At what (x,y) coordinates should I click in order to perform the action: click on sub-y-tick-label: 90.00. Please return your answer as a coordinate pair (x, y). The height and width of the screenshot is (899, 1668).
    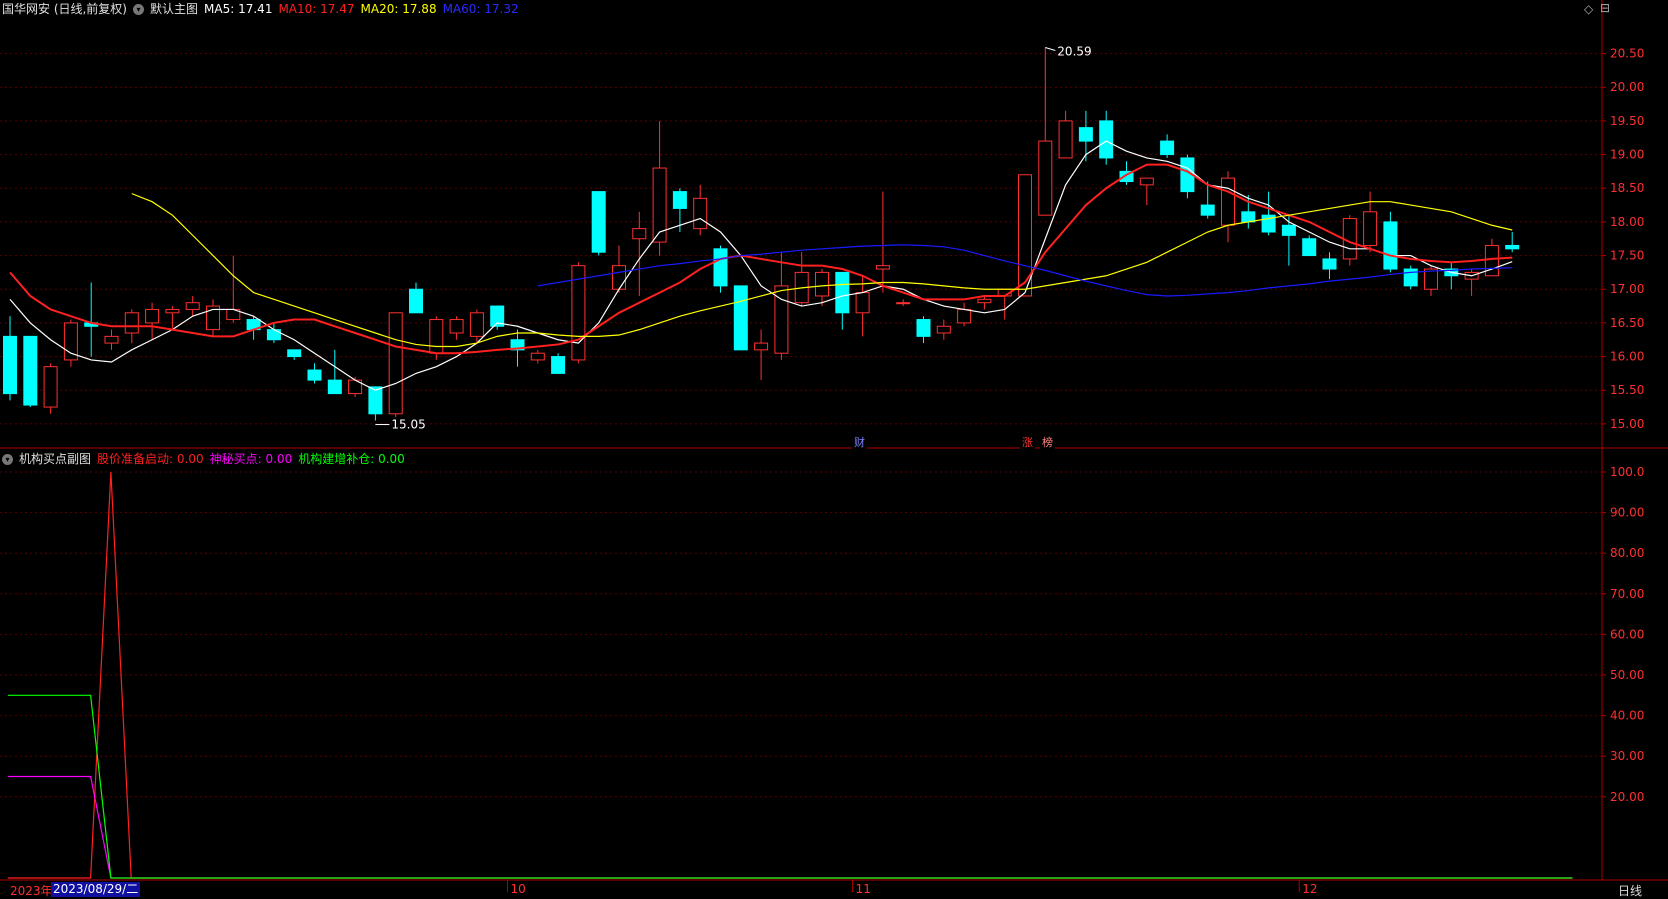
    Looking at the image, I should click on (1627, 513).